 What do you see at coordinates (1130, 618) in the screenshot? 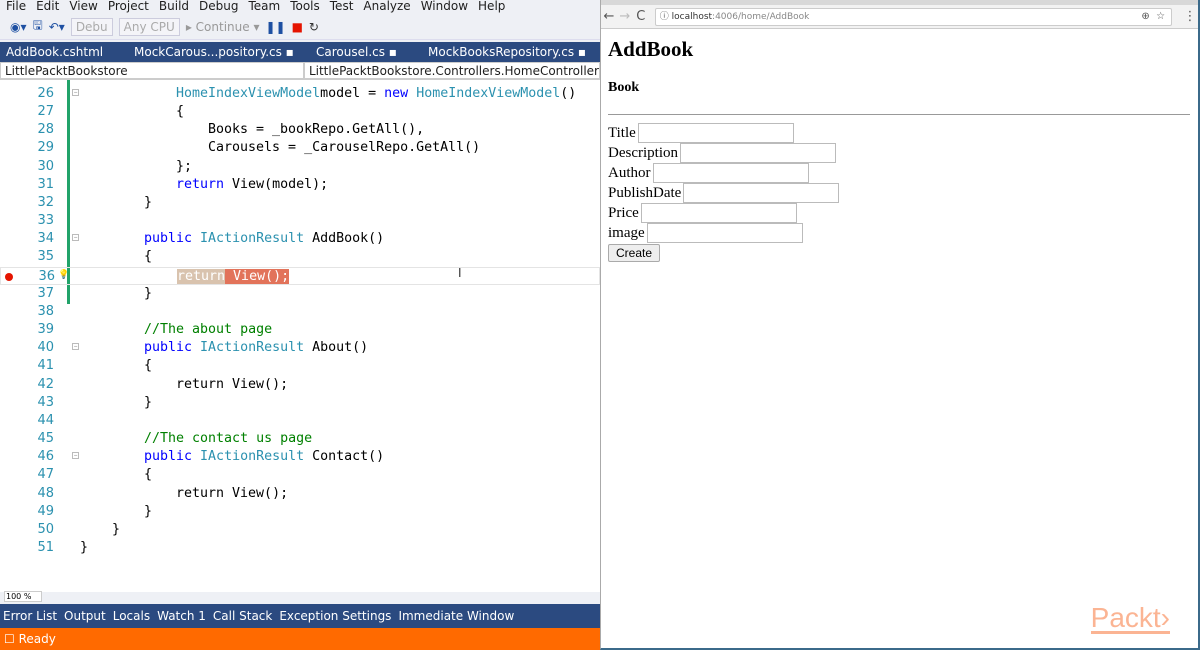
I see `packt-logo: Packt›` at bounding box center [1130, 618].